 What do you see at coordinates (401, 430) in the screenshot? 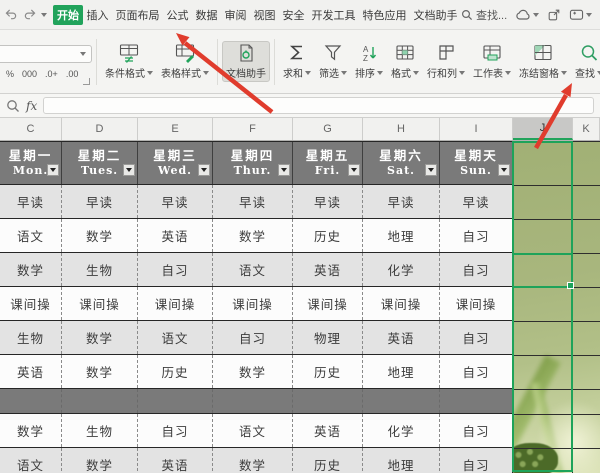
I see `table-cell: 化学` at bounding box center [401, 430].